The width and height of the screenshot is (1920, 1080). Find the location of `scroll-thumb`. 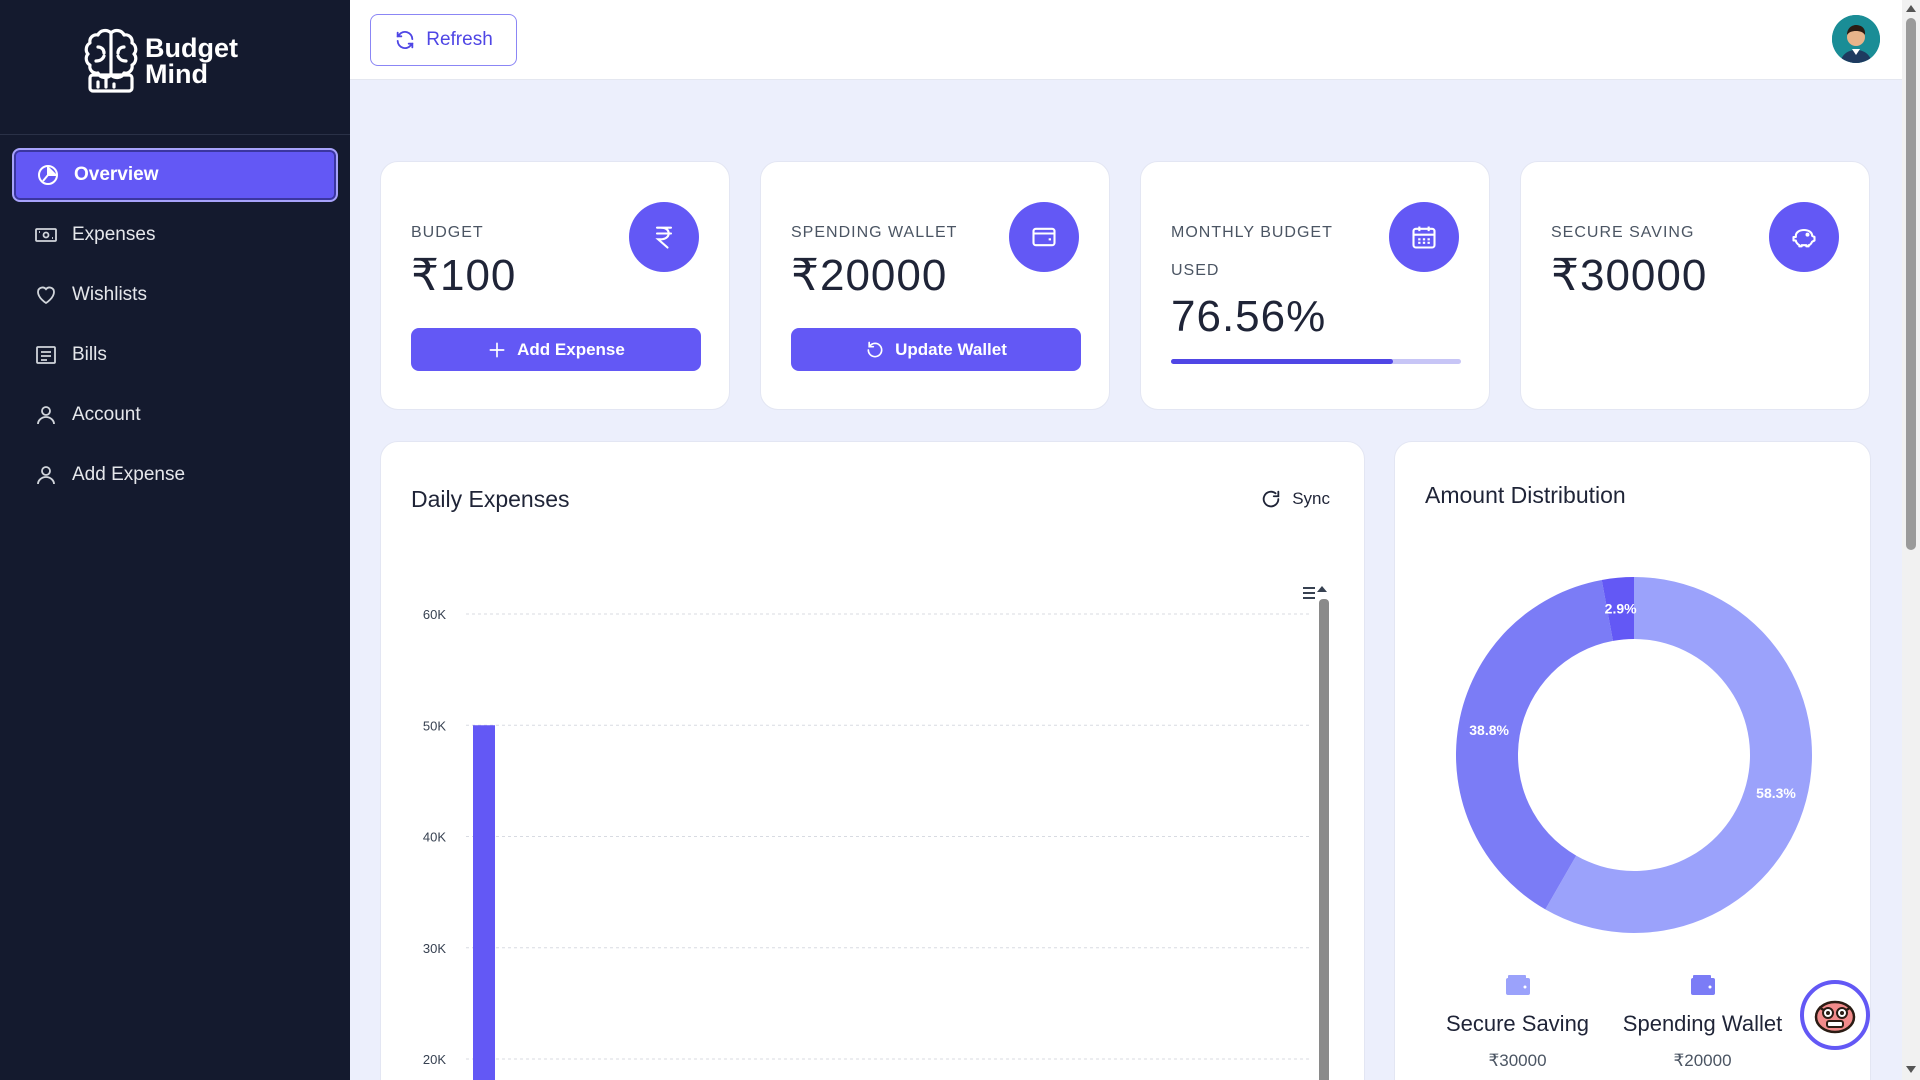

scroll-thumb is located at coordinates (1911, 284).